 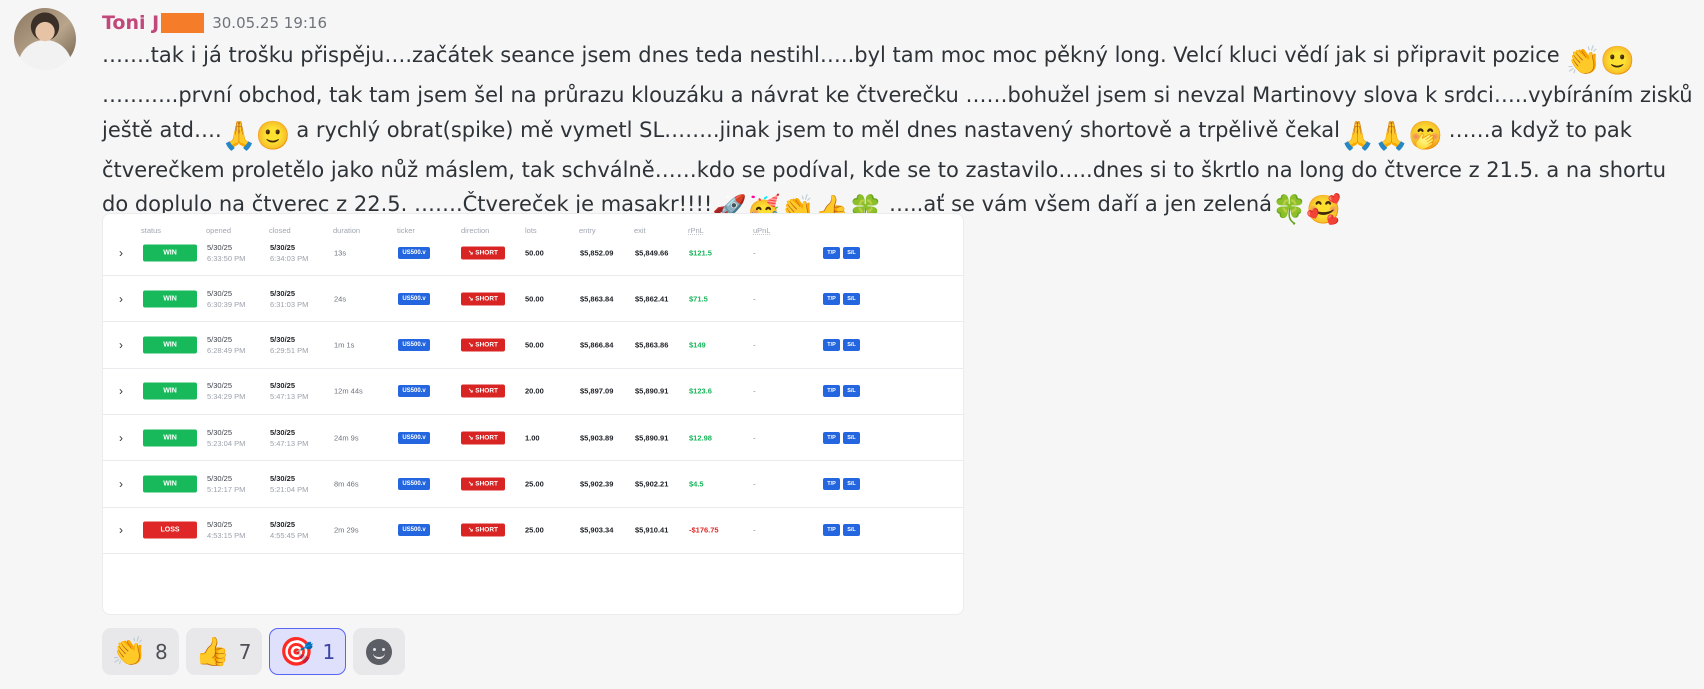 What do you see at coordinates (296, 651) in the screenshot?
I see `direct-hit-icon: 🎯` at bounding box center [296, 651].